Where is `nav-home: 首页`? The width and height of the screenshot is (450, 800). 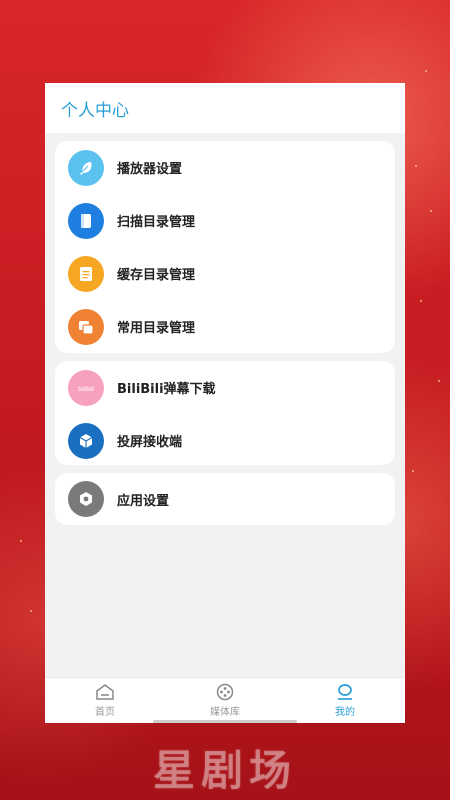 nav-home: 首页 is located at coordinates (105, 700).